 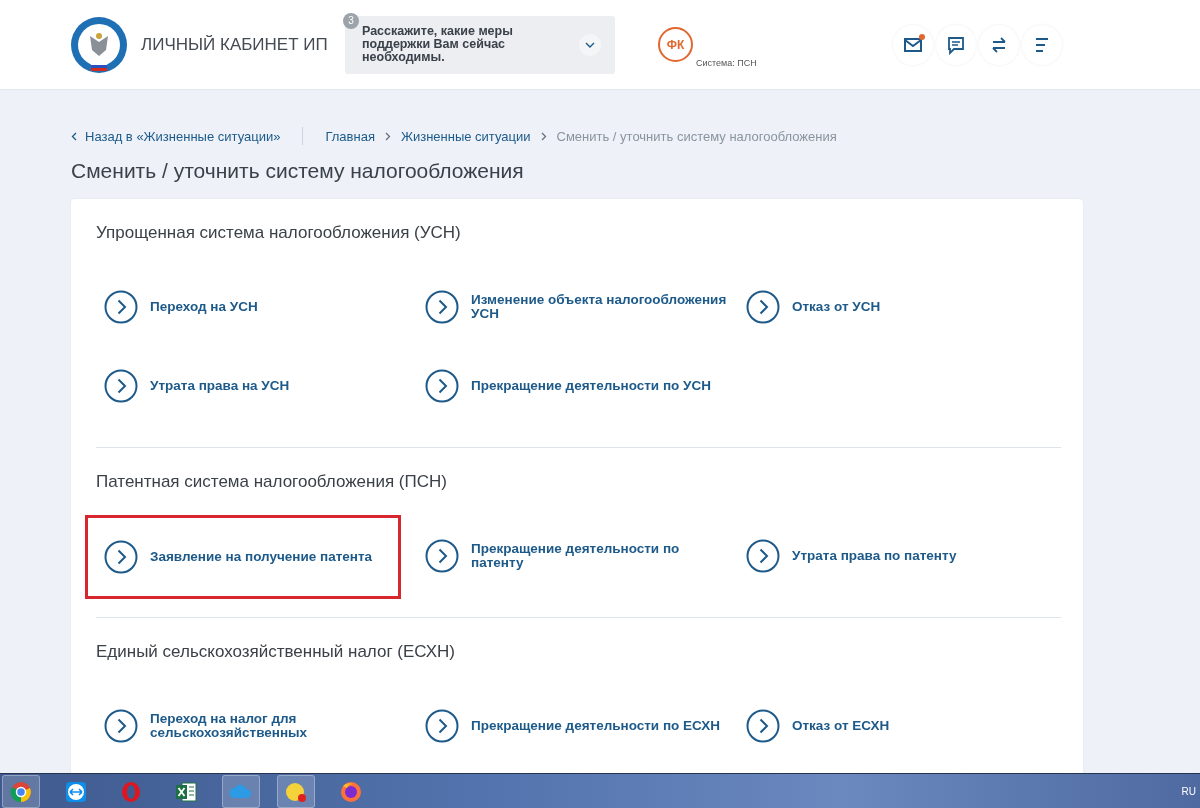 I want to click on option-link: Отказ от ЕСХН, so click(x=923, y=725).